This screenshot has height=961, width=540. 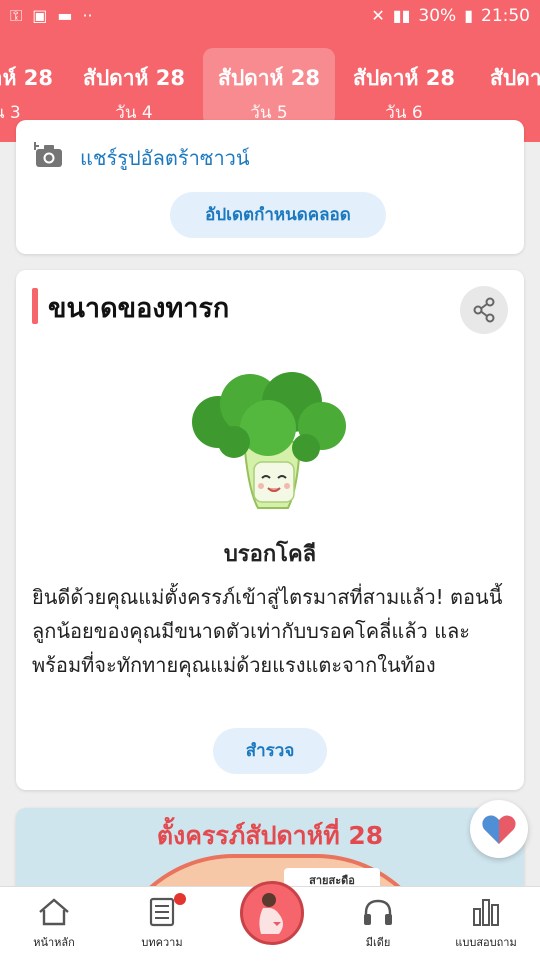 What do you see at coordinates (270, 835) in the screenshot?
I see `promo-title: ตั้งครรภ์สัปดาห์ที่ 28` at bounding box center [270, 835].